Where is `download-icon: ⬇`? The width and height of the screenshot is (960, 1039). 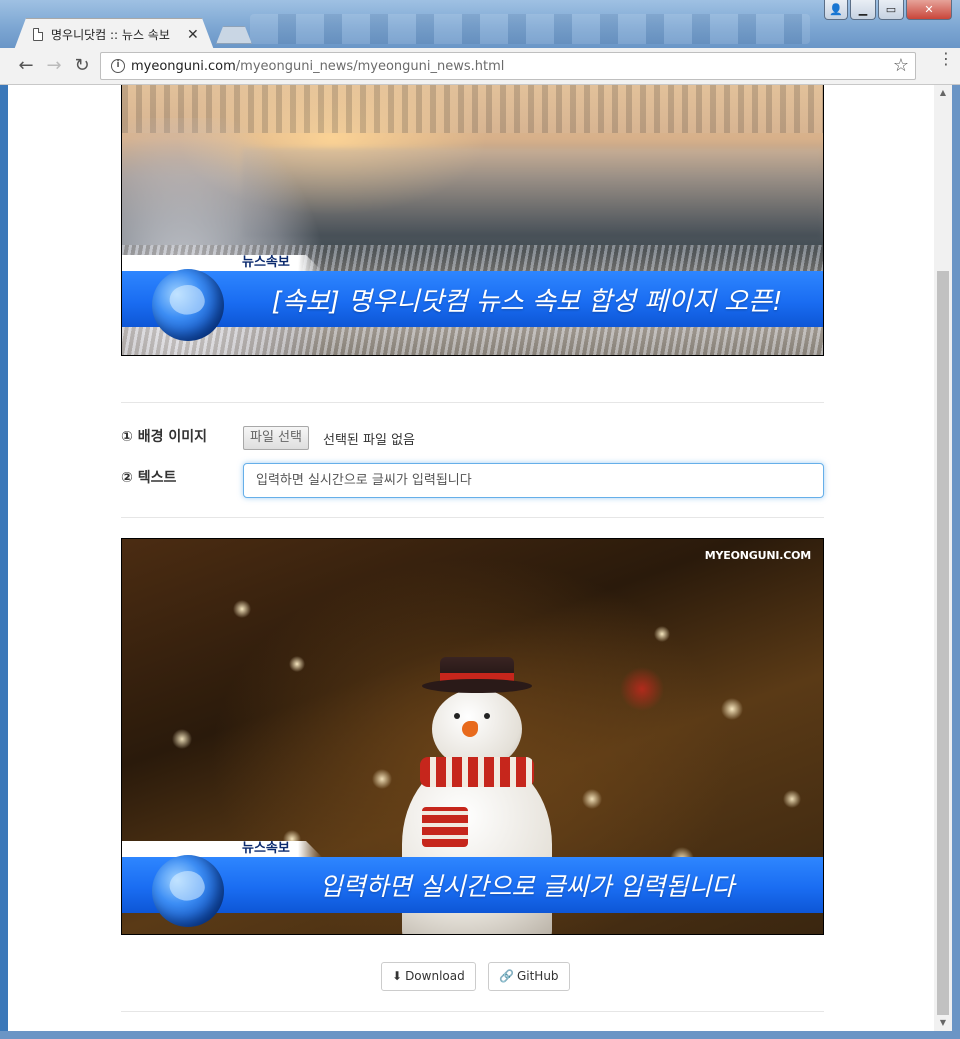 download-icon: ⬇ is located at coordinates (397, 976).